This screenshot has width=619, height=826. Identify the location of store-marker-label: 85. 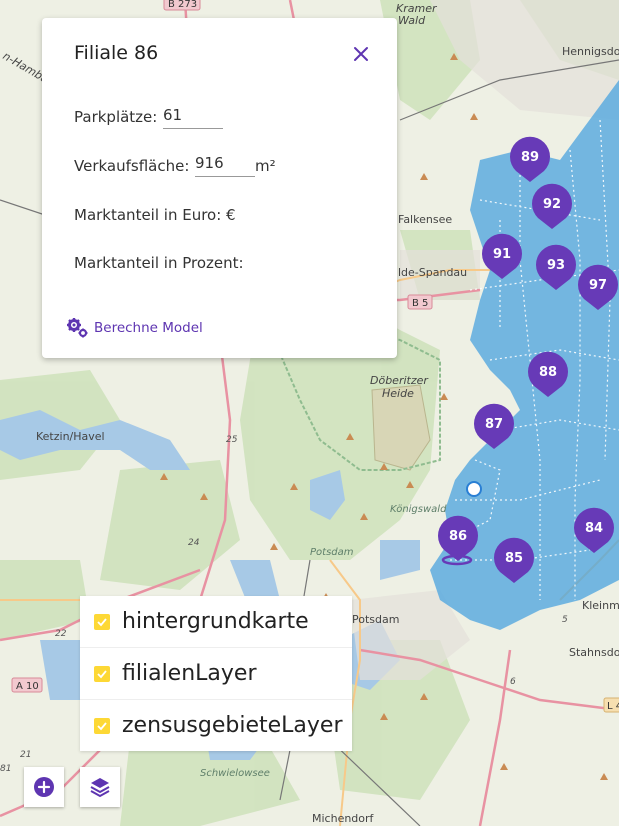
(514, 558).